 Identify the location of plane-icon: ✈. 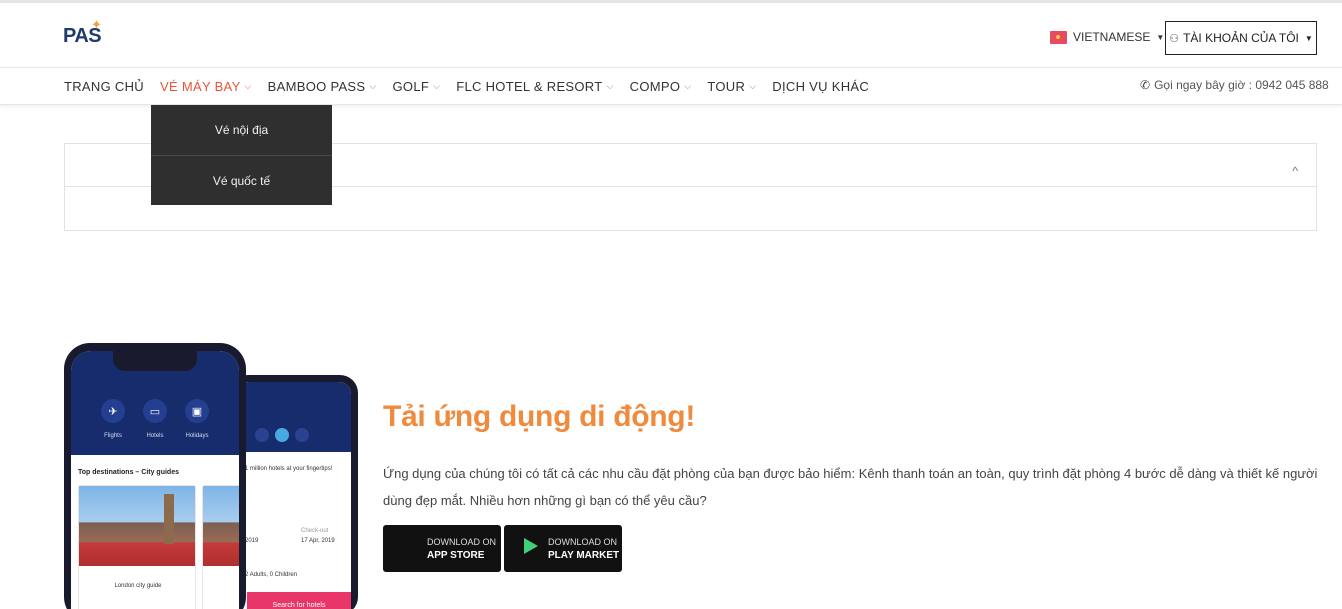
(113, 411).